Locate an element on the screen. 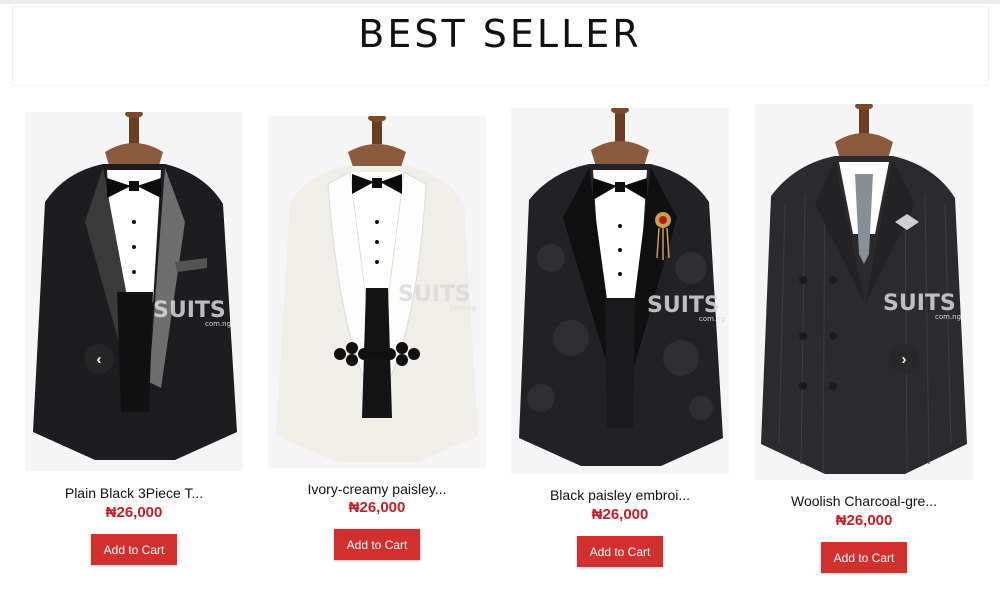 The height and width of the screenshot is (594, 1000). suit-image-black-3piece: SUITS com.ng is located at coordinates (134, 291).